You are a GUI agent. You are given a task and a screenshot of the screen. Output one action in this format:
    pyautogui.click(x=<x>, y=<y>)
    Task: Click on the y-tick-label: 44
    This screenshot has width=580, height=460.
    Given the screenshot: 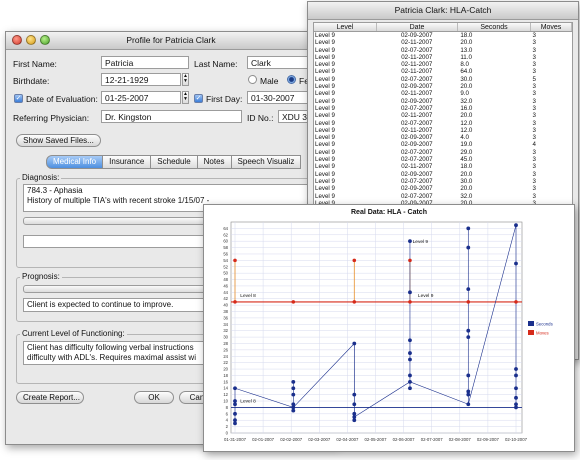 What is the action you would take?
    pyautogui.click(x=225, y=292)
    